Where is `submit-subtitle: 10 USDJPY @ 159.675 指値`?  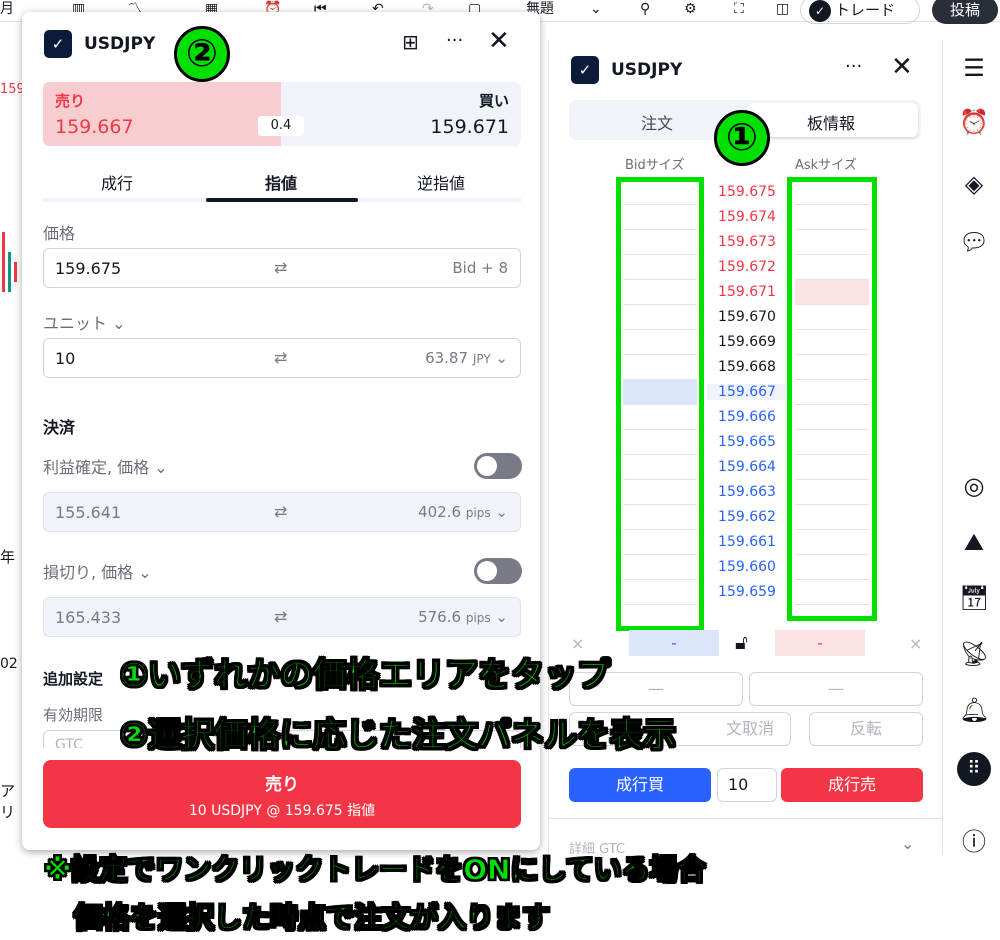 submit-subtitle: 10 USDJPY @ 159.675 指値 is located at coordinates (282, 811).